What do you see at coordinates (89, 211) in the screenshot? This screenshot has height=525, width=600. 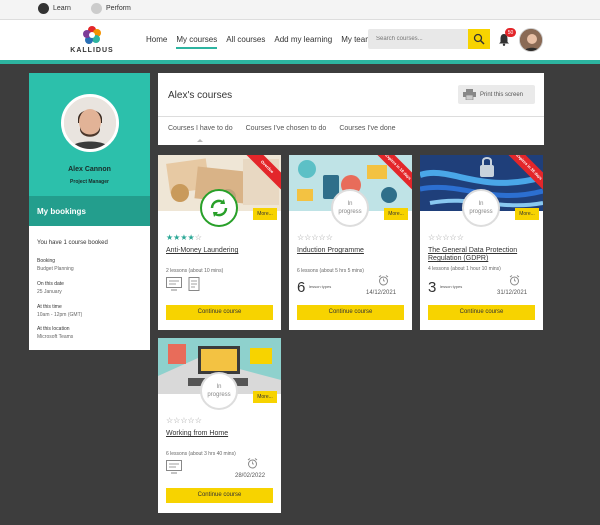 I see `bookings-heading: My bookings` at bounding box center [89, 211].